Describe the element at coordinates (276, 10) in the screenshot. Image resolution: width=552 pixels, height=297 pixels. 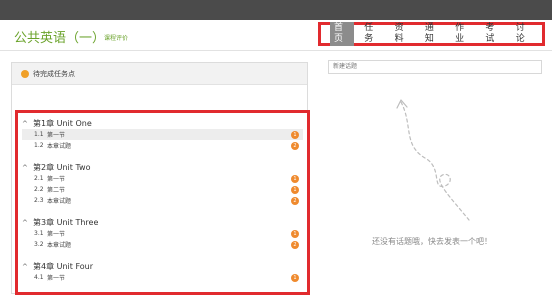
I see `top-bar` at that location.